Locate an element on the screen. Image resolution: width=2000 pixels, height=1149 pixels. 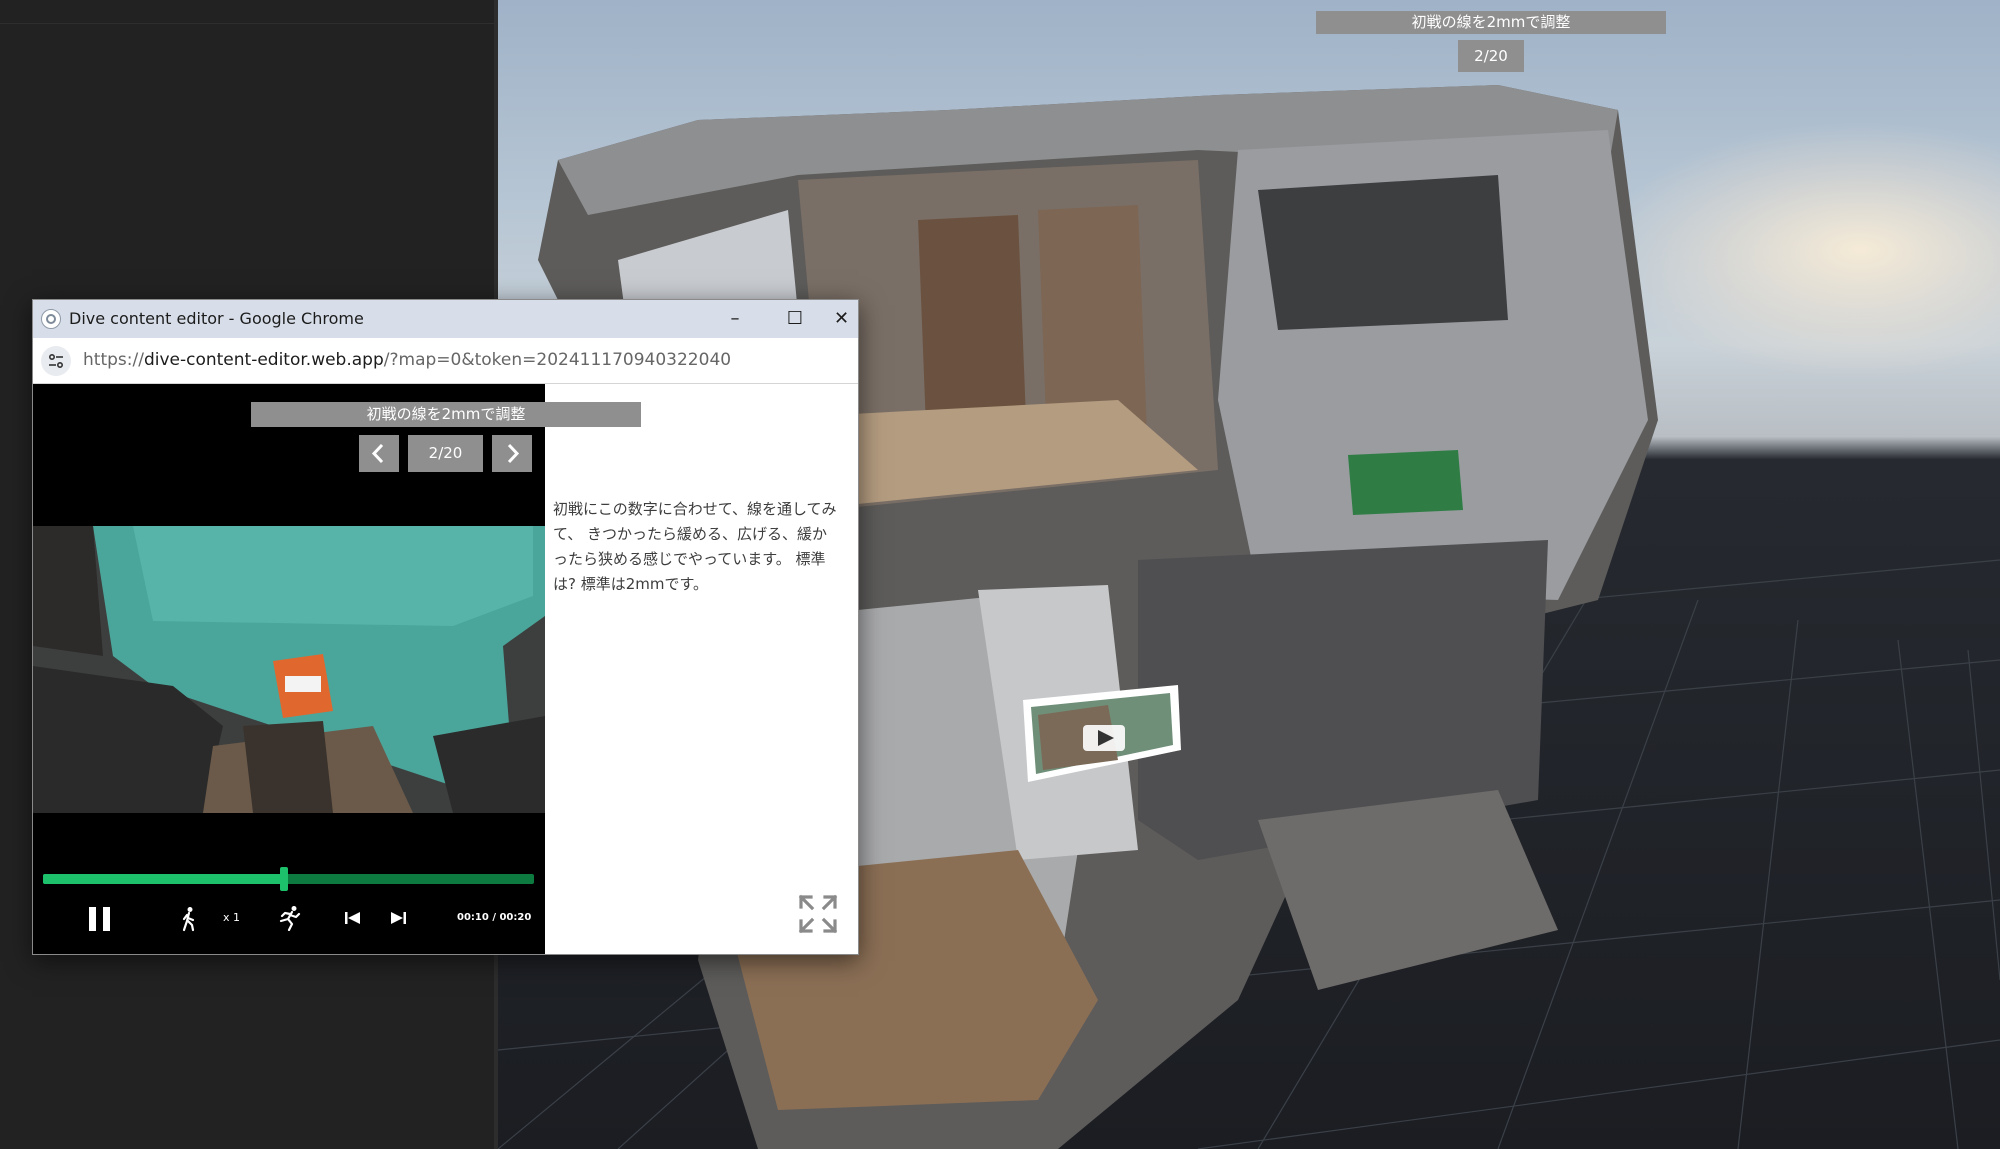
pause-button is located at coordinates (100, 919).